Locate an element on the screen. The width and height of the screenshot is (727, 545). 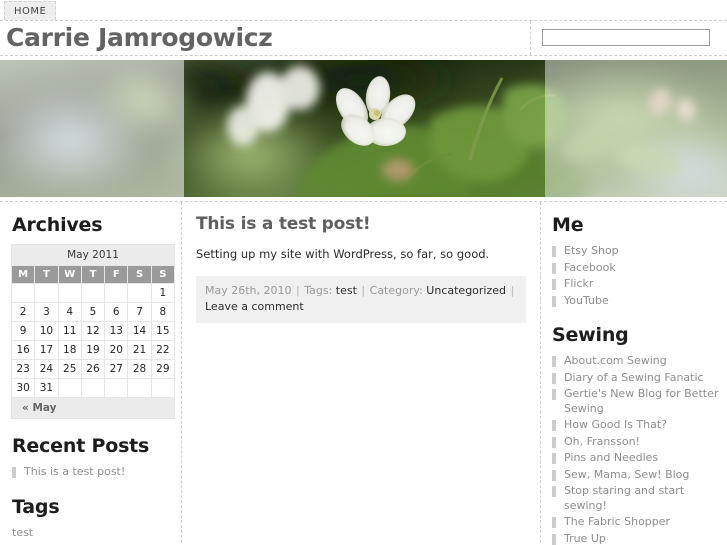
top-navigation: HOME is located at coordinates (363, 10).